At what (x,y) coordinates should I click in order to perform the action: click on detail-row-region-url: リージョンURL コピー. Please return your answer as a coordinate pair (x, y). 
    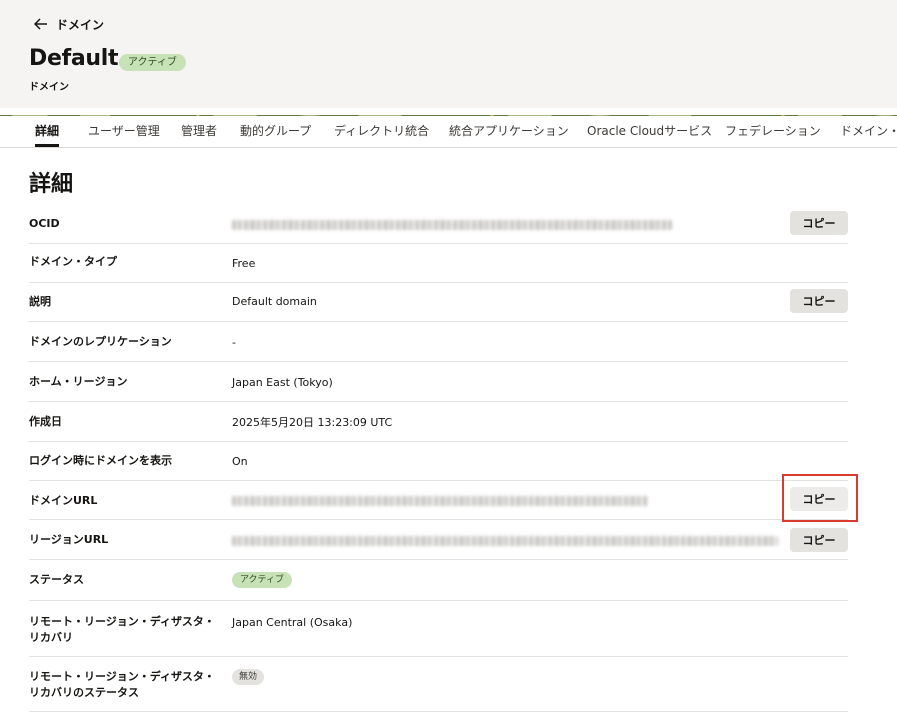
    Looking at the image, I should click on (438, 540).